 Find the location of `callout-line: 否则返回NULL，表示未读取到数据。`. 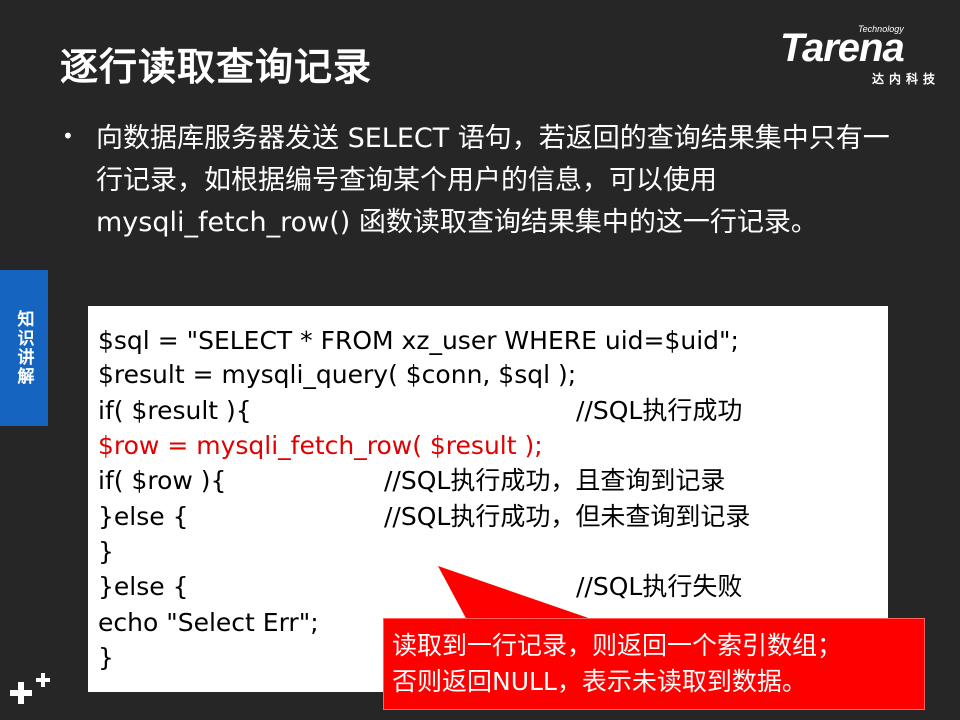

callout-line: 否则返回NULL，表示未读取到数据。 is located at coordinates (599, 681).